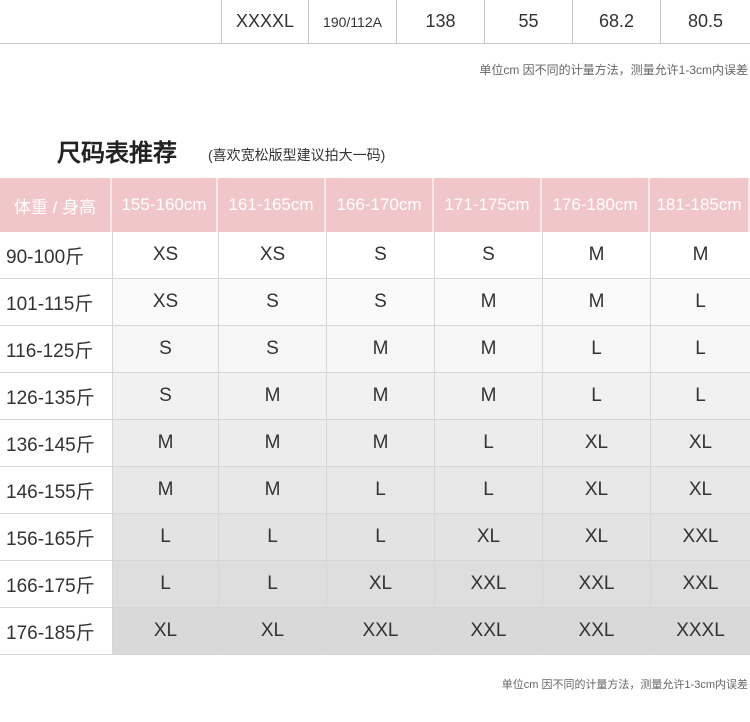  I want to click on top-cell-value: 68.2, so click(617, 22).